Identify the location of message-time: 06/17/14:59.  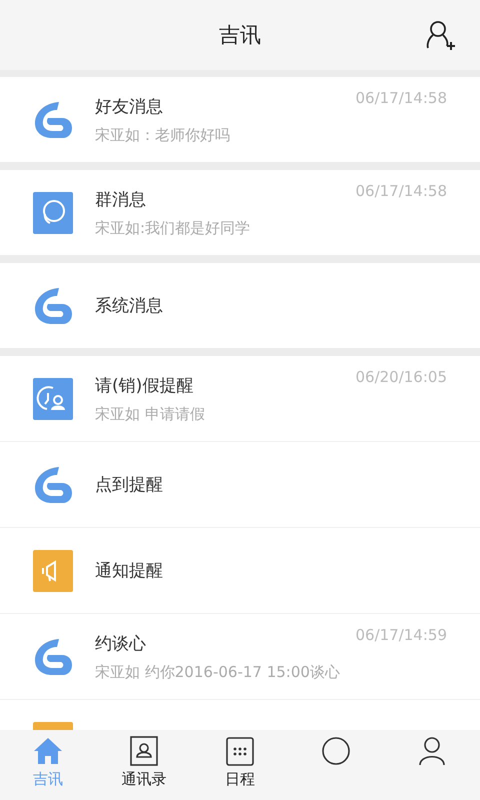
(401, 635).